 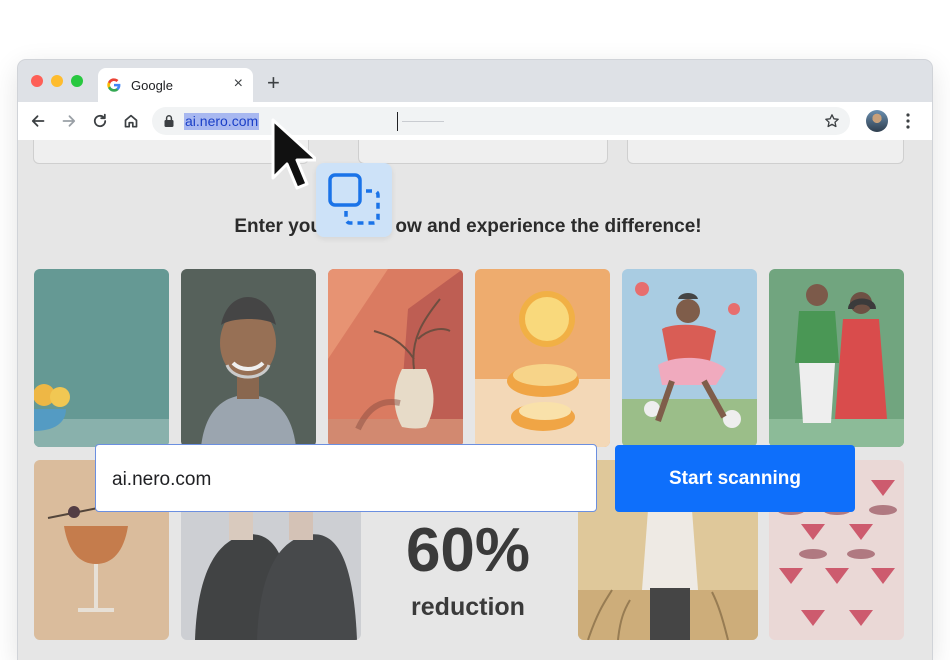 I want to click on mouse-pointer-icon, so click(x=293, y=154).